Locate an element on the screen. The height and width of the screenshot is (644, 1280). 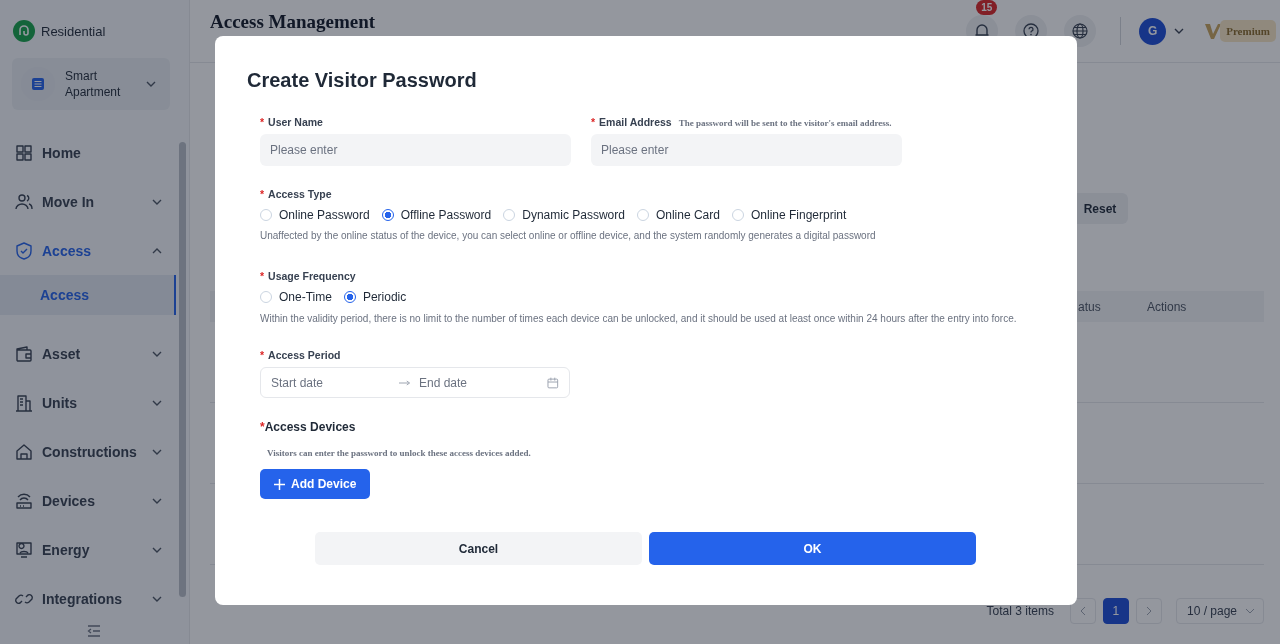
total-count: Total 3 items is located at coordinates (1020, 611).